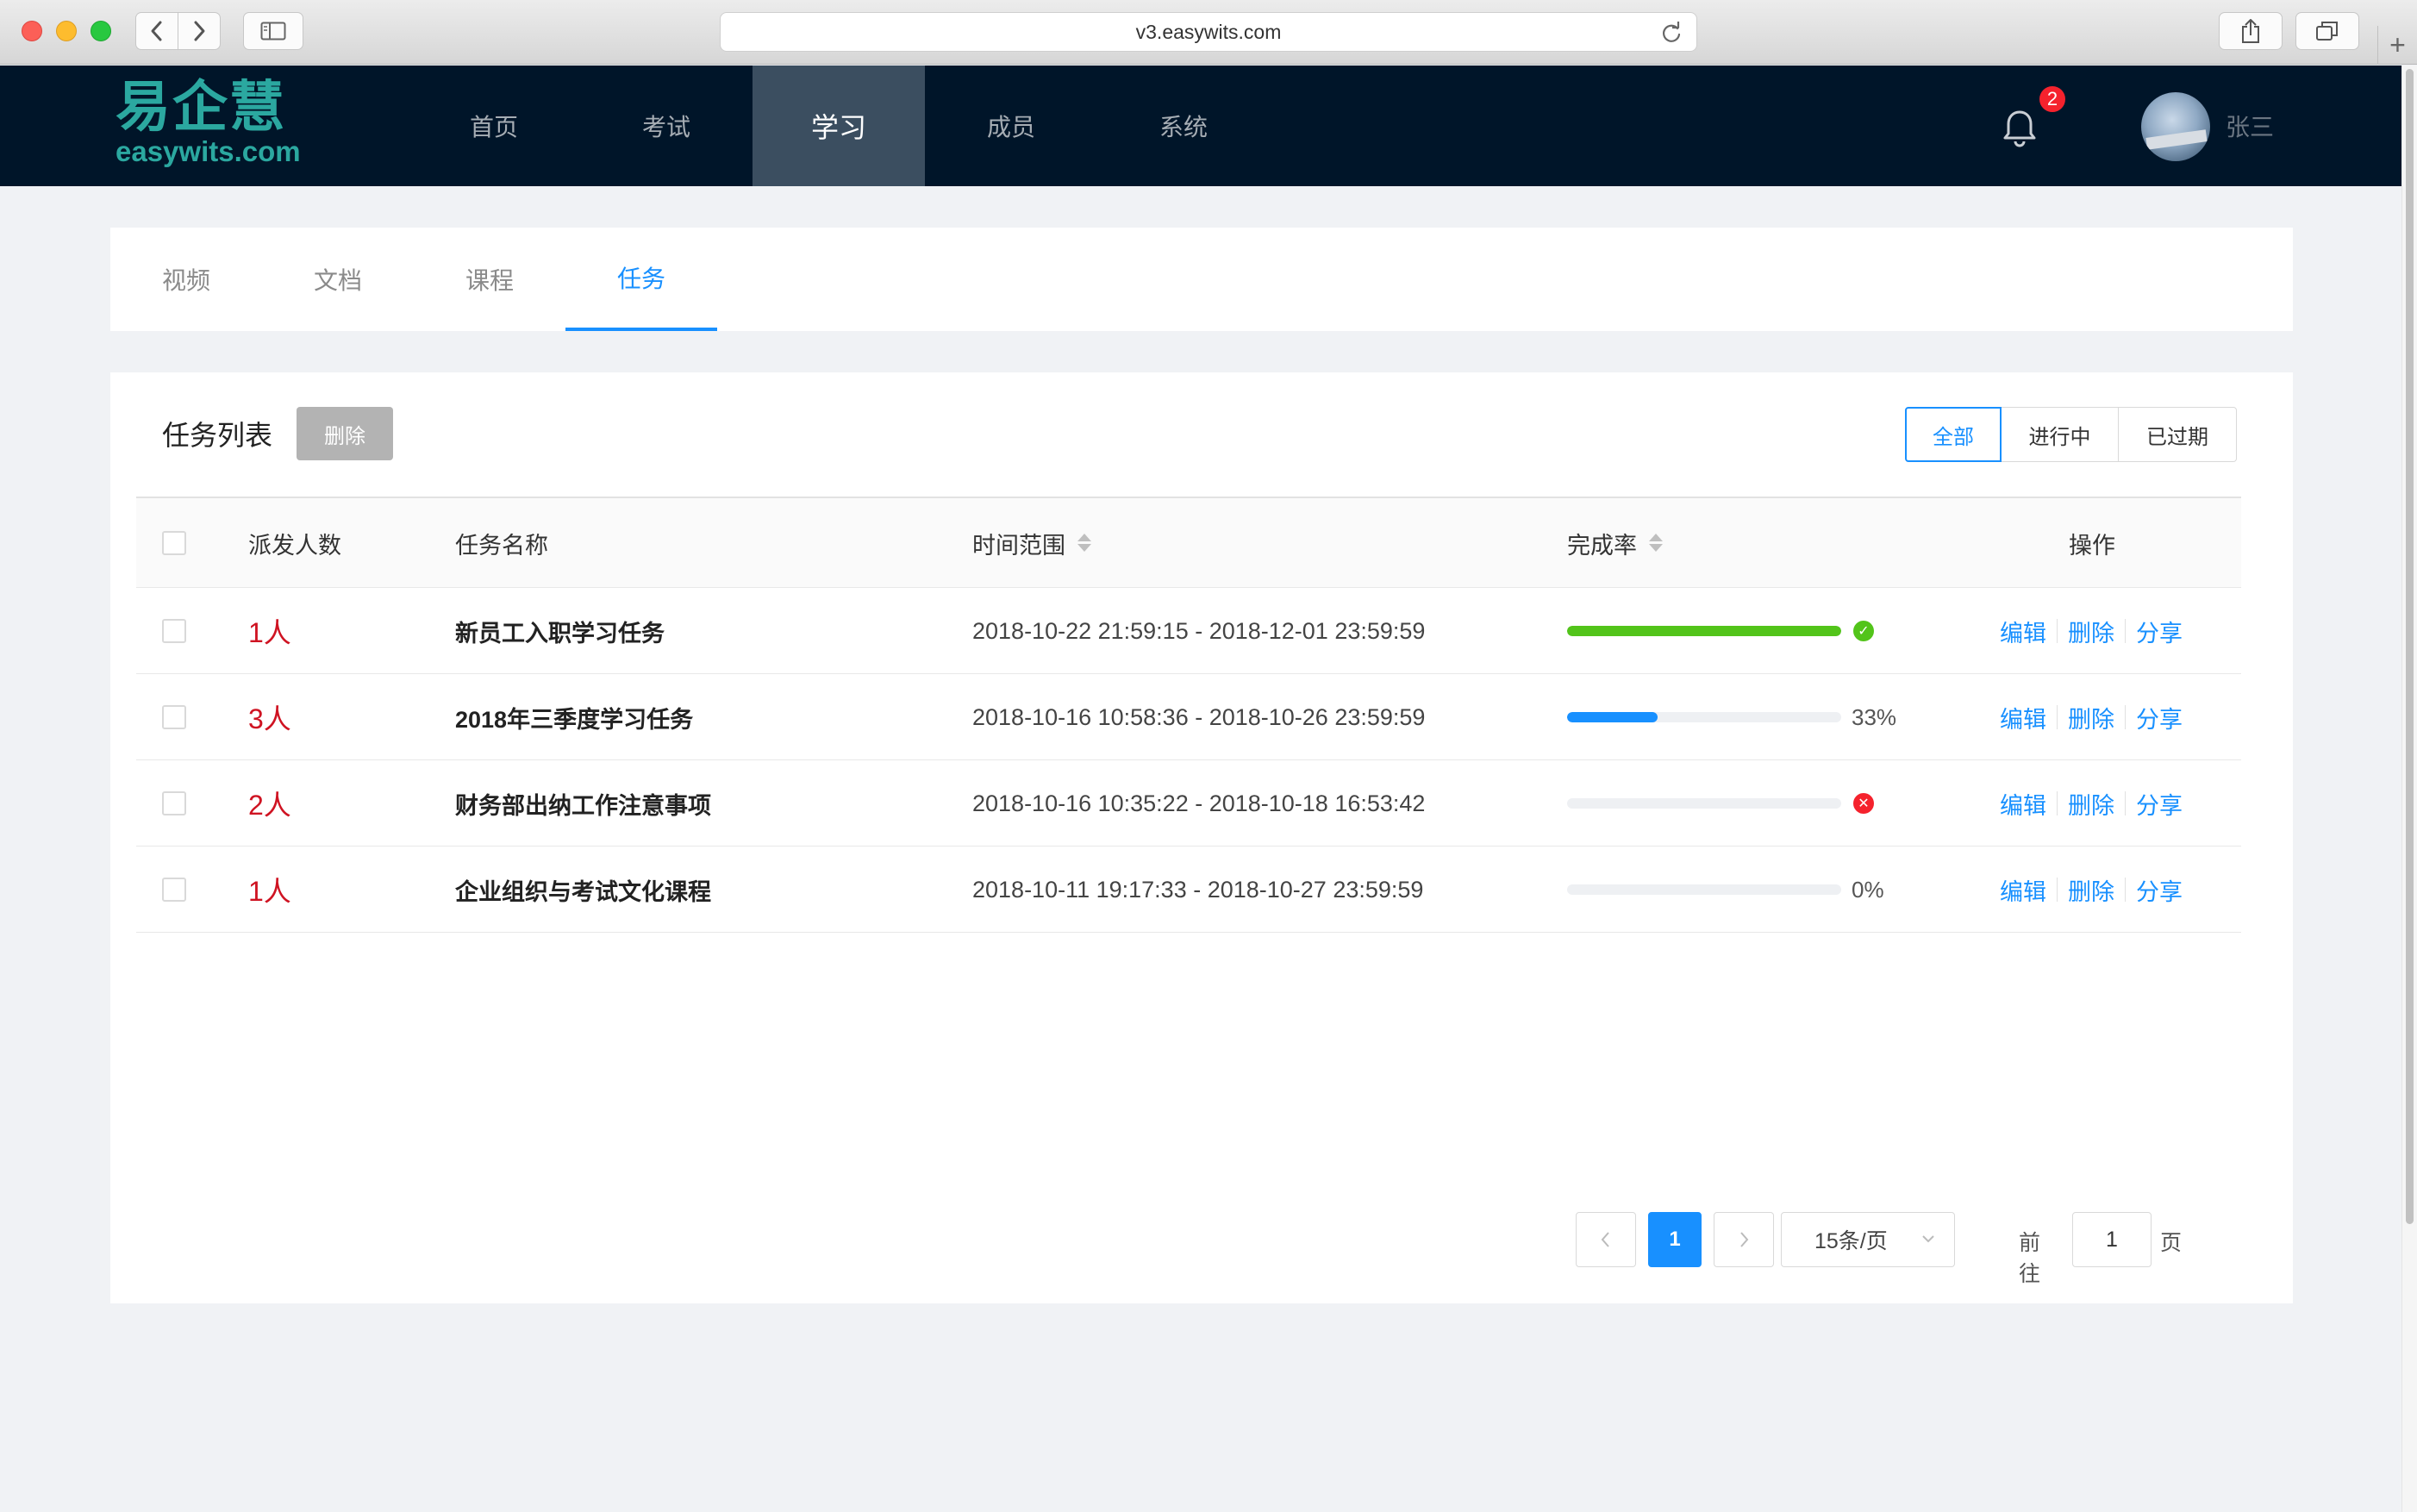 The image size is (2417, 1512). What do you see at coordinates (2019, 128) in the screenshot?
I see `bell-icon` at bounding box center [2019, 128].